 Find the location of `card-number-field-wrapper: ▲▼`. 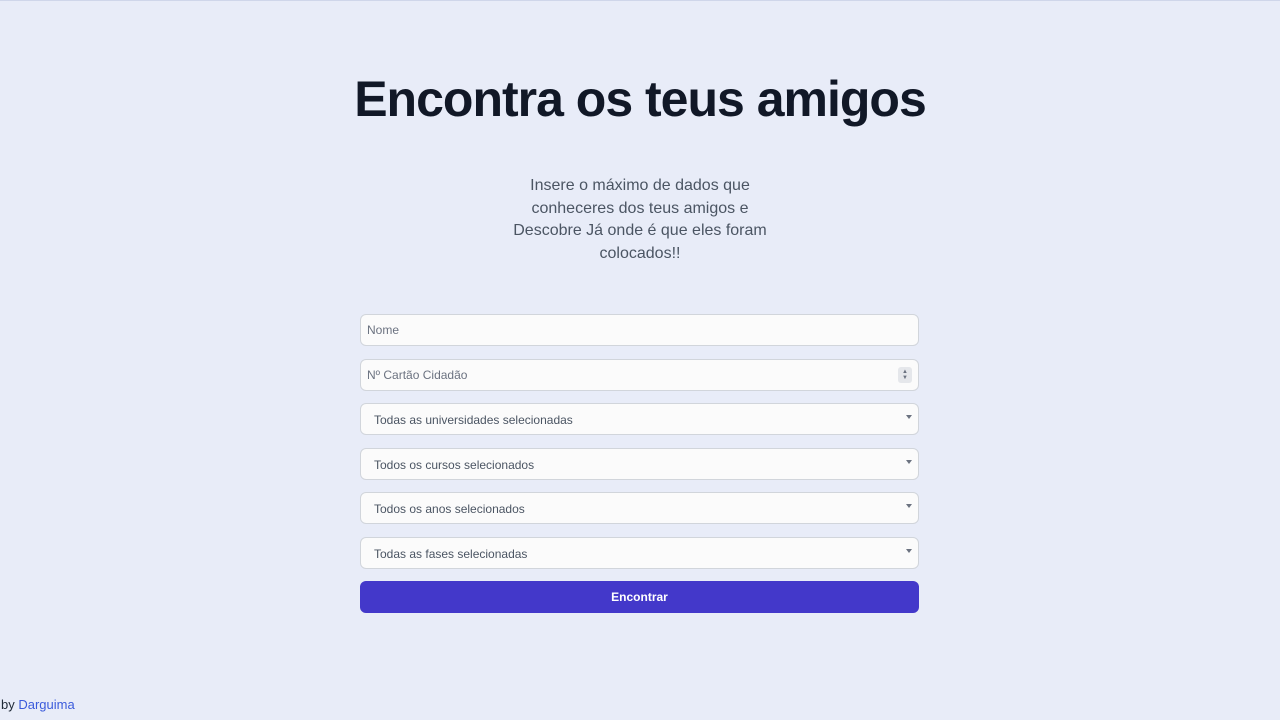

card-number-field-wrapper: ▲▼ is located at coordinates (639, 374).